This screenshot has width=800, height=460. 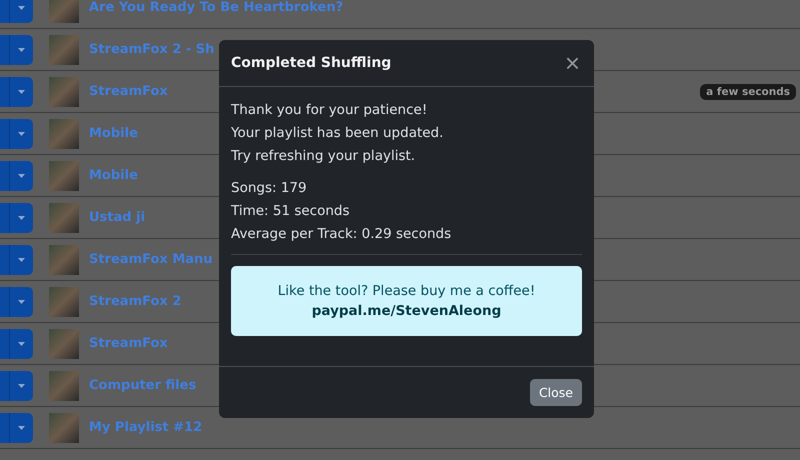 I want to click on stat-text: Time: 51 seconds, so click(x=291, y=211).